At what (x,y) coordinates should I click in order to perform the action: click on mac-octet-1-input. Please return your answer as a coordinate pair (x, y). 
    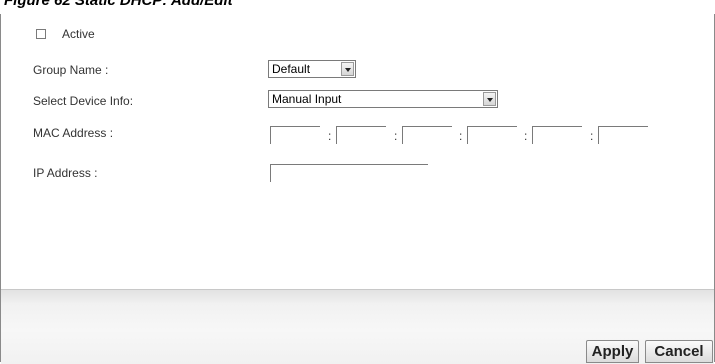
    Looking at the image, I should click on (295, 135).